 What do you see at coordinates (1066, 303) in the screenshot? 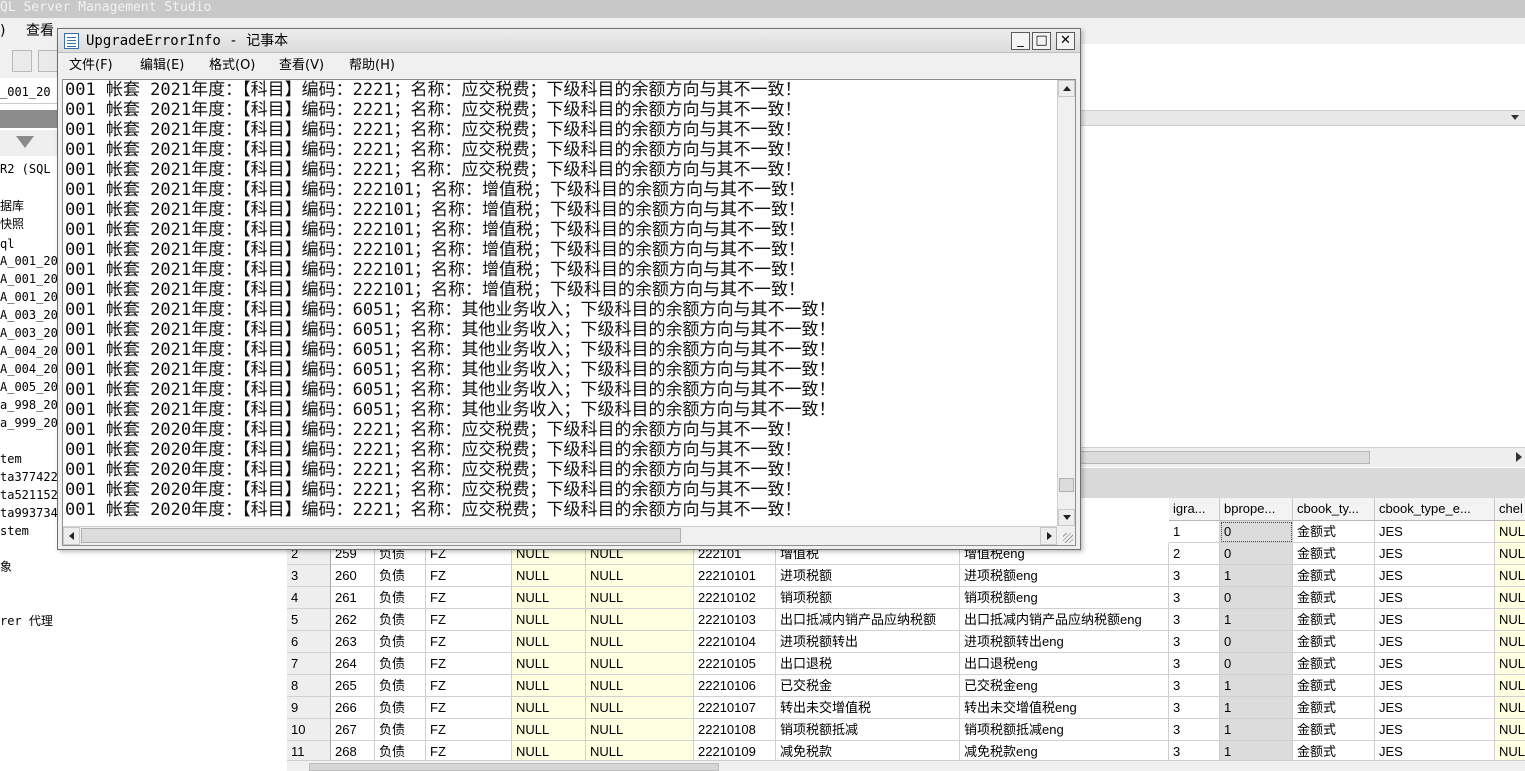
I see `notepad-vscrollbar` at bounding box center [1066, 303].